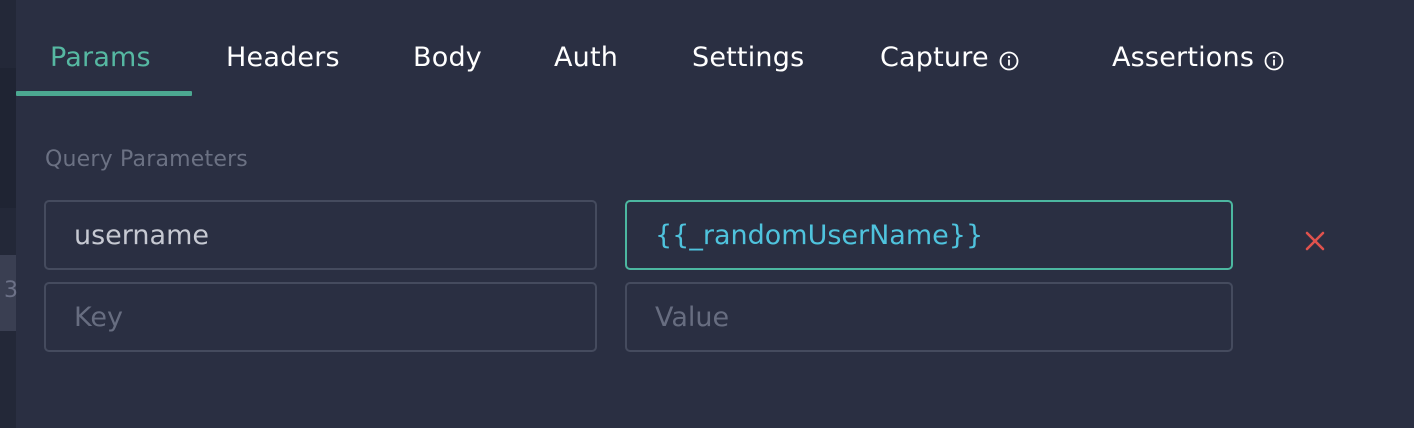 The height and width of the screenshot is (428, 1414). I want to click on param-key-value: username, so click(141, 235).